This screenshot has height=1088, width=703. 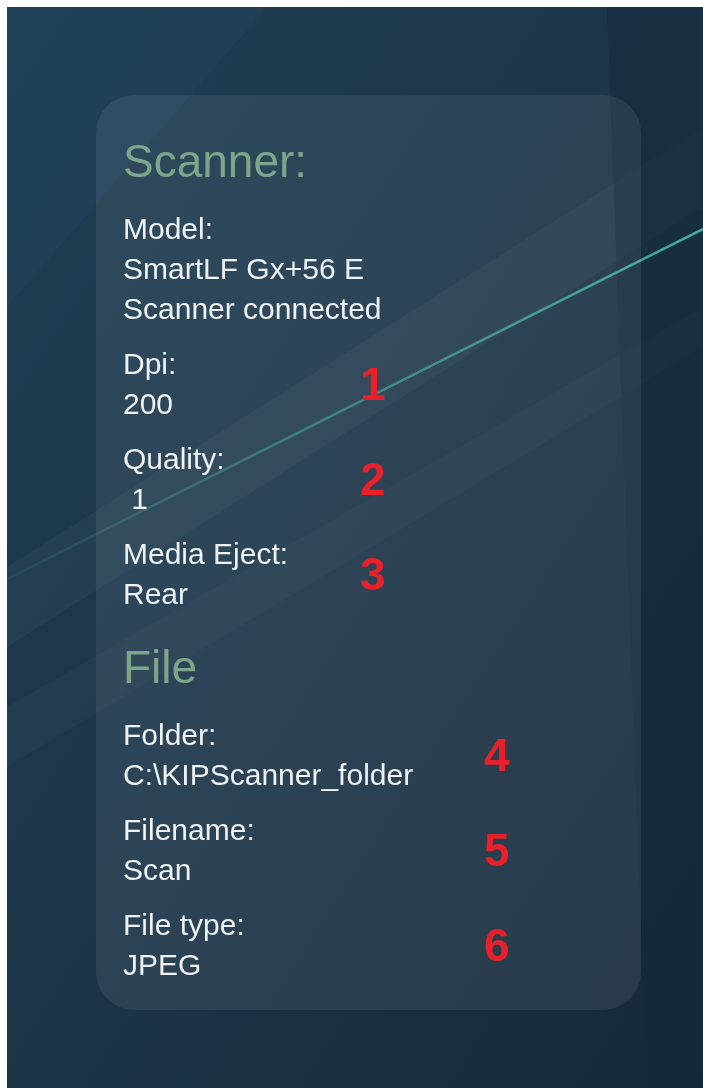 What do you see at coordinates (160, 667) in the screenshot?
I see `section-heading: File` at bounding box center [160, 667].